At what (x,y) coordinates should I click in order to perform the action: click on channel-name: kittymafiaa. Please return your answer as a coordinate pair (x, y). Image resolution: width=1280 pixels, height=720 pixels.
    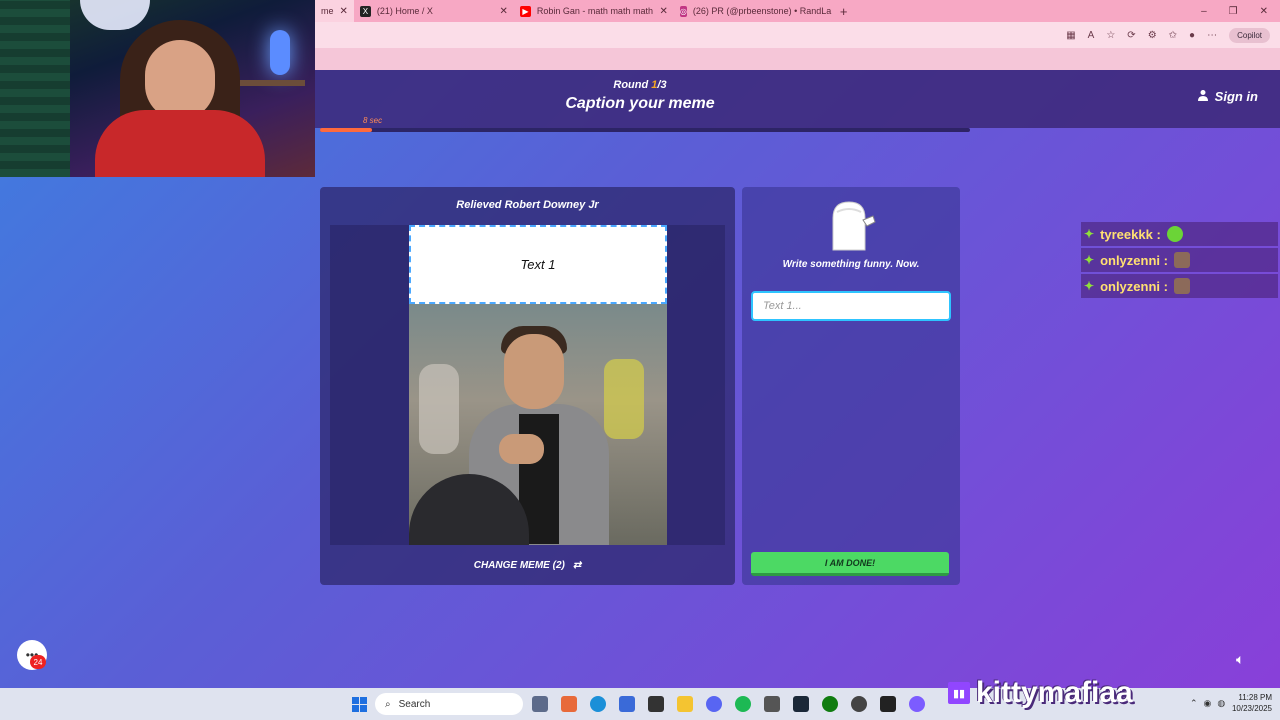
    Looking at the image, I should click on (1054, 692).